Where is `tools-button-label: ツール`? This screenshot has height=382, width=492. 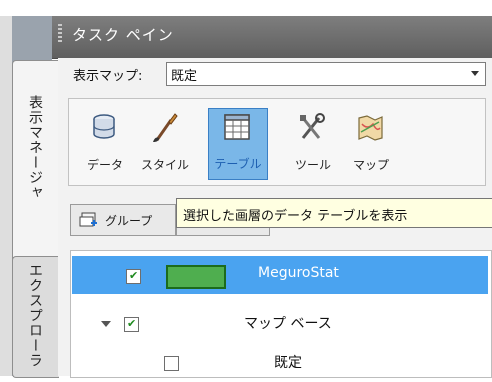
tools-button-label: ツール is located at coordinates (312, 165).